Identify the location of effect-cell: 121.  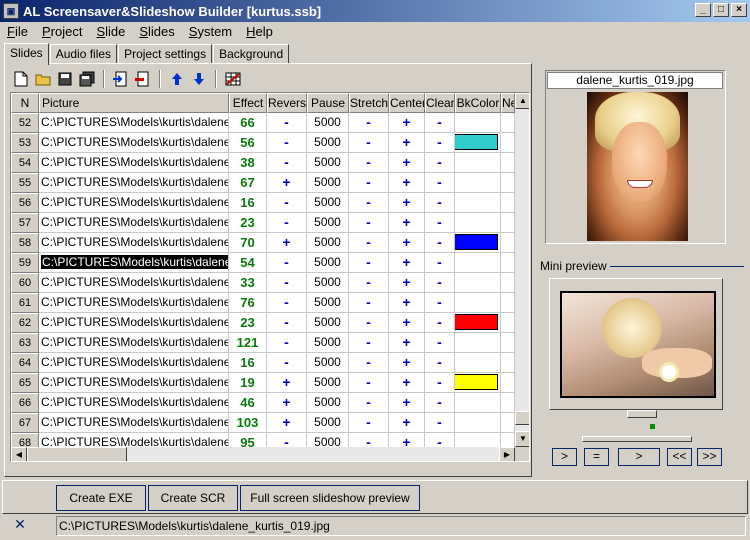
(248, 343).